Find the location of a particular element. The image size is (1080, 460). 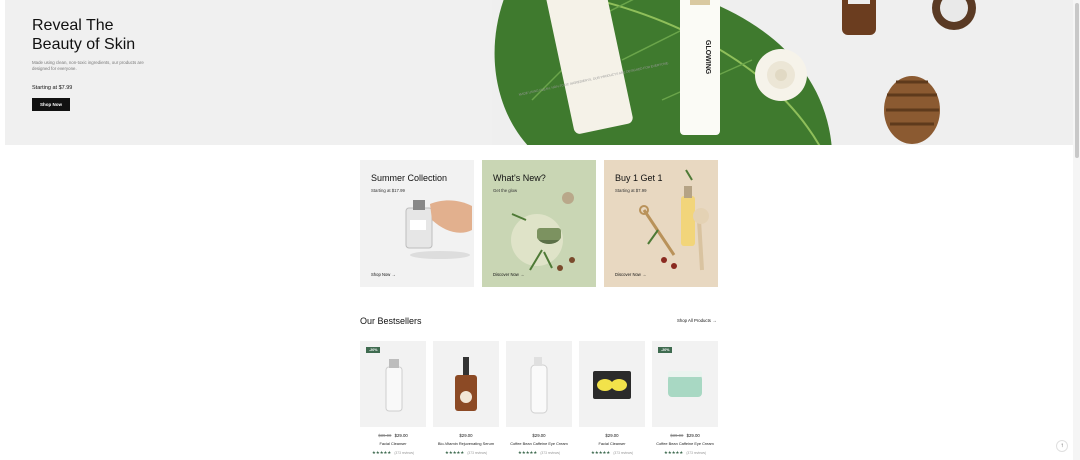

product-name: Bio-Vitamin Rejuvenating Serum is located at coordinates (466, 443).